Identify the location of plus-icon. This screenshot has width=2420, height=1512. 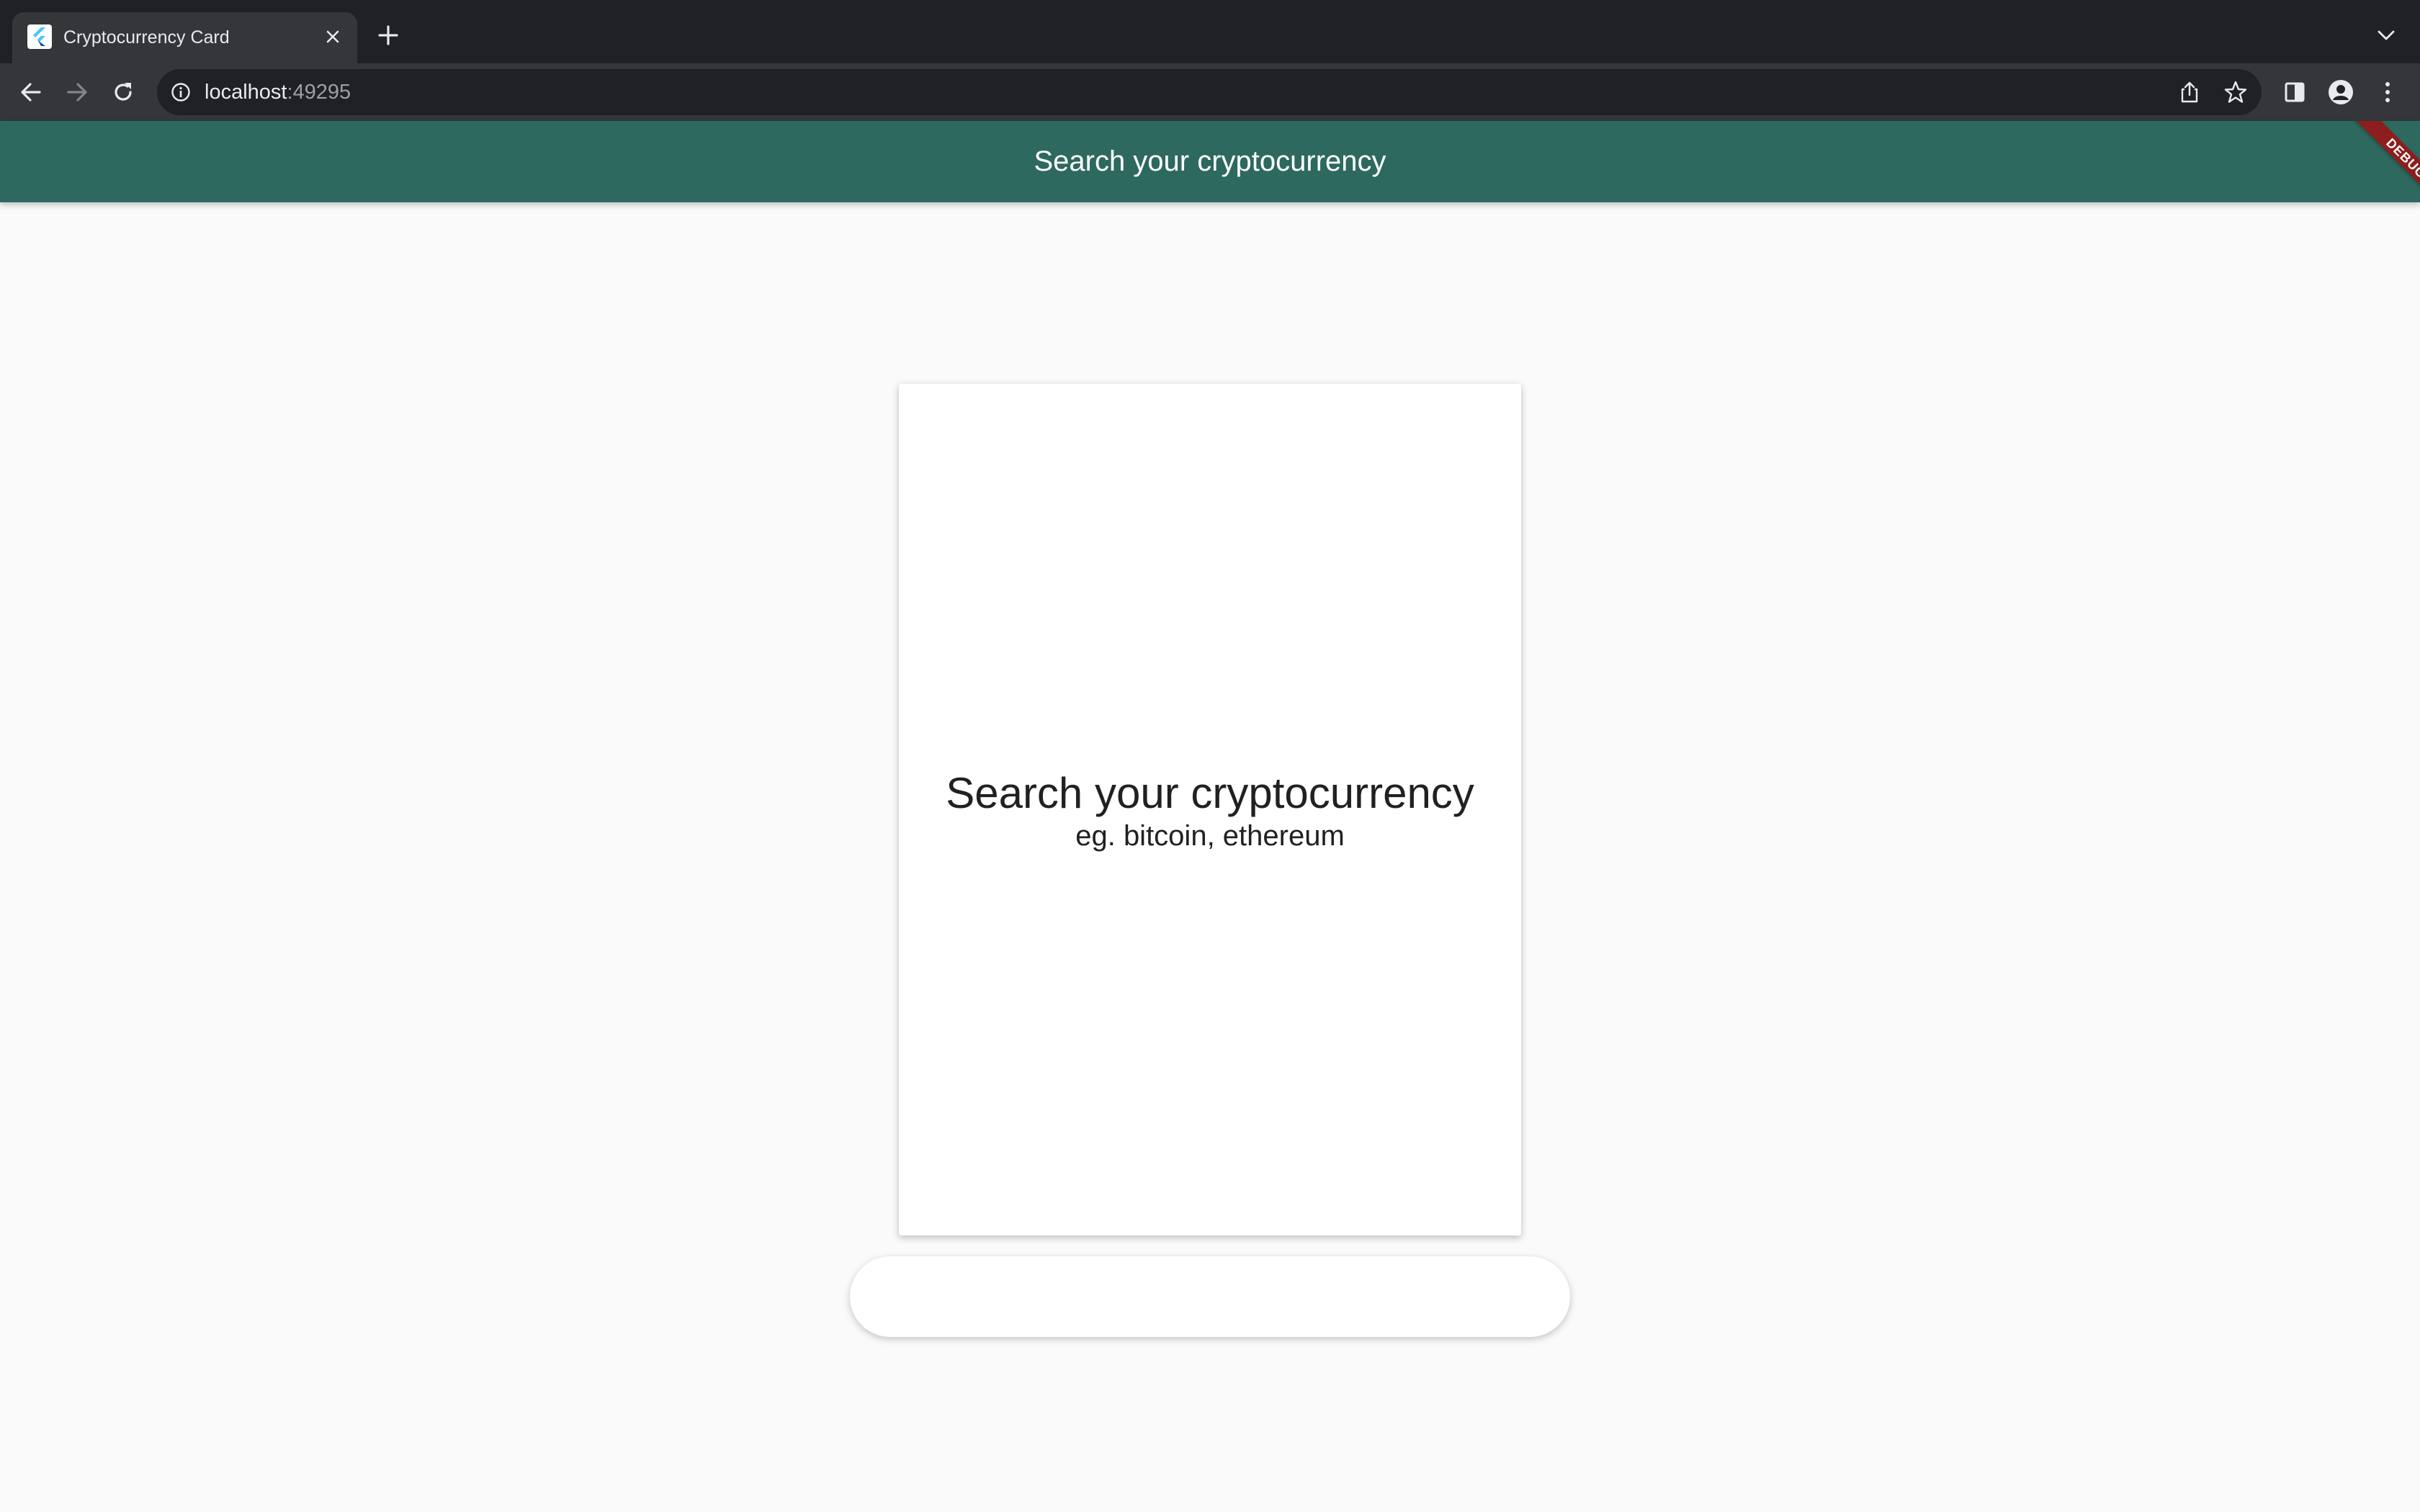
(388, 35).